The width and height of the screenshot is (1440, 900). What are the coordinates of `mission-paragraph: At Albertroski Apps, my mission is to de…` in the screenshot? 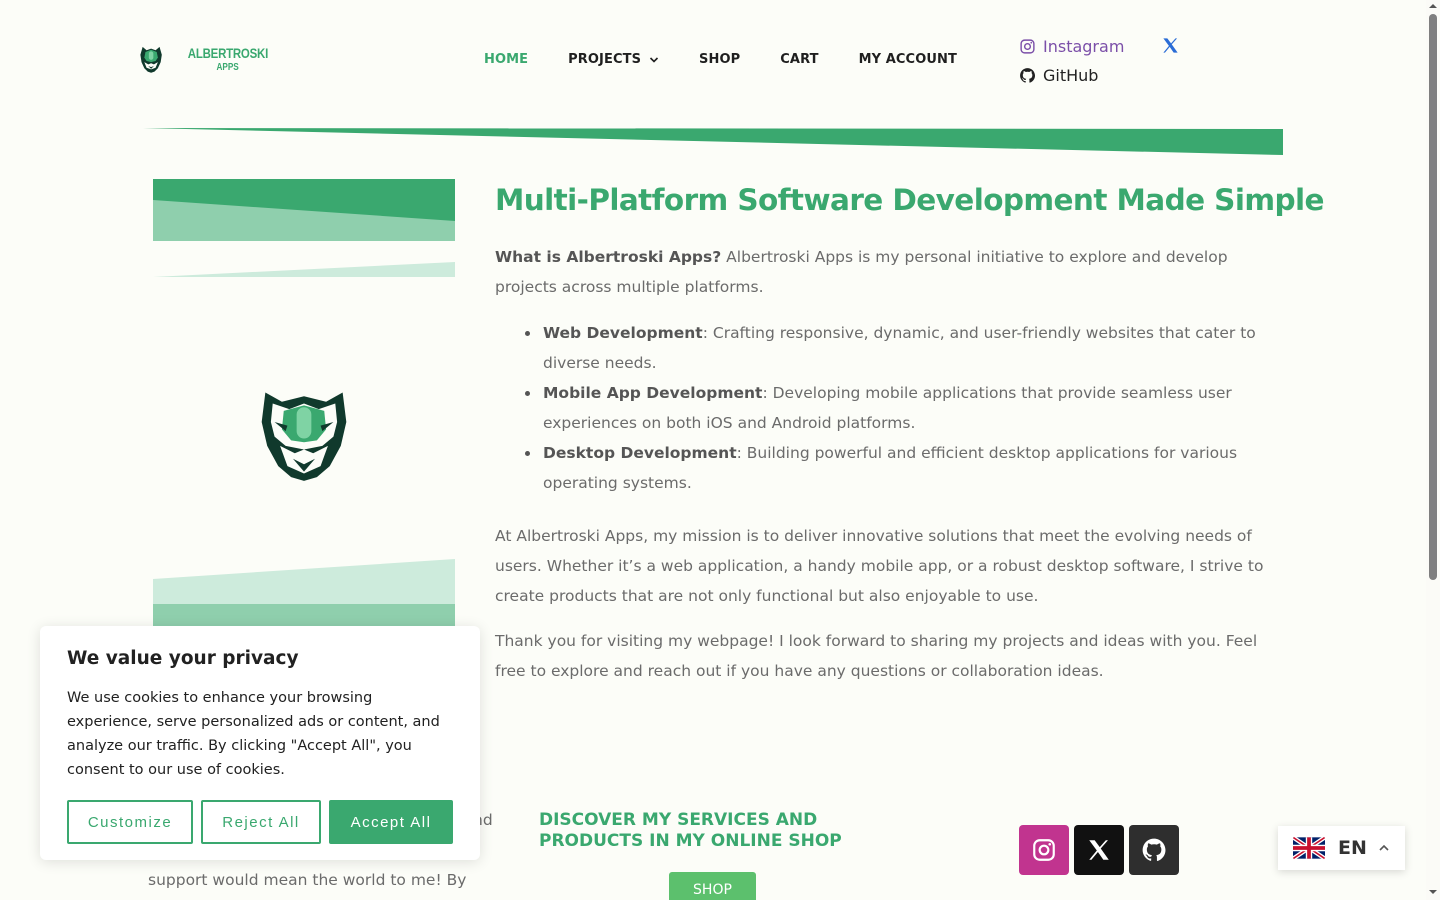 It's located at (879, 566).